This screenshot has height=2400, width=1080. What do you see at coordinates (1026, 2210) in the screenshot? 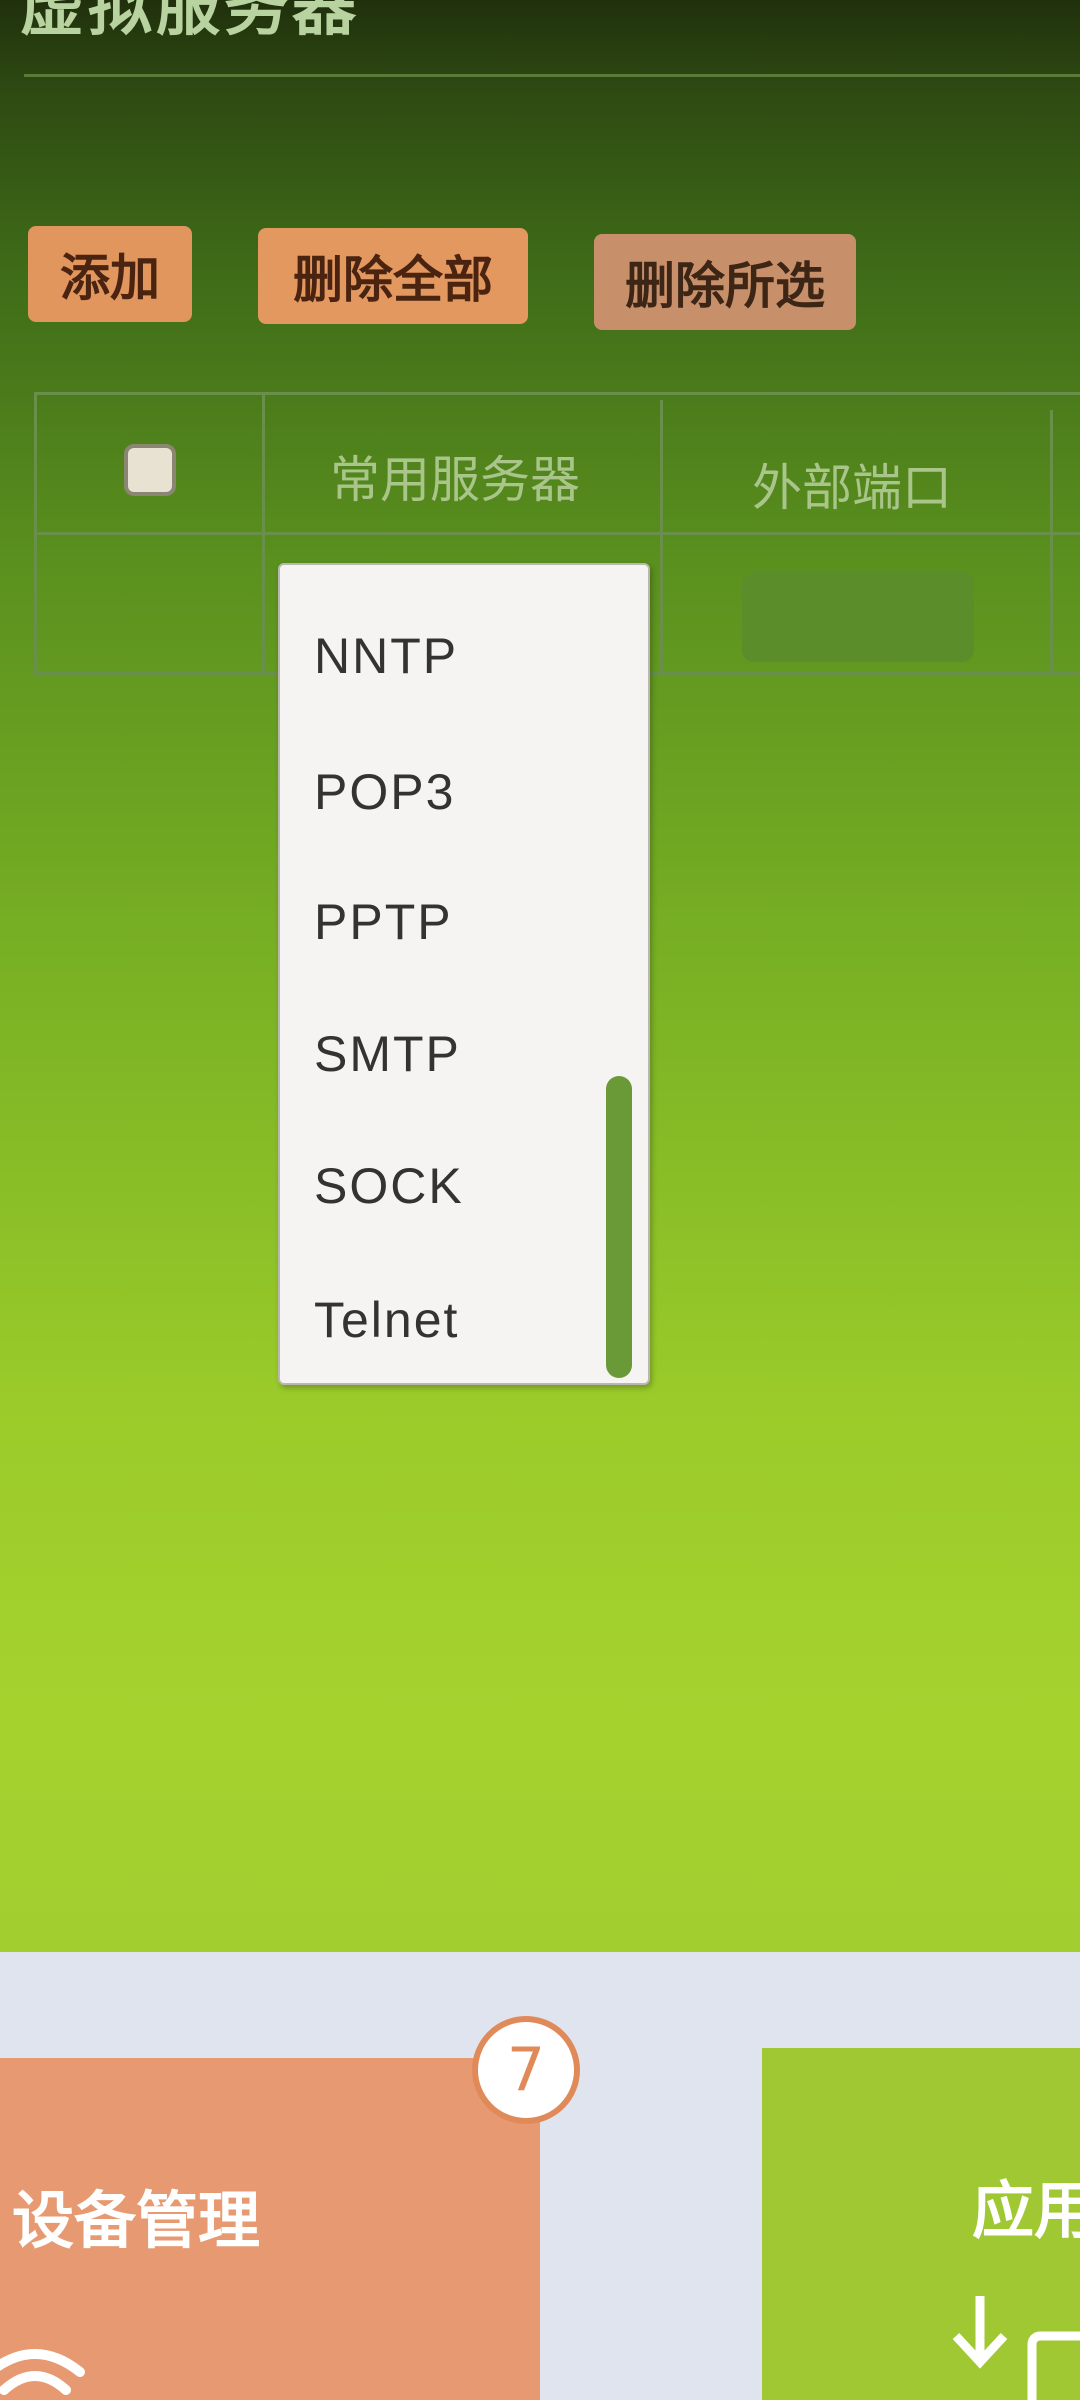
I see `app-card-label: 应用` at bounding box center [1026, 2210].